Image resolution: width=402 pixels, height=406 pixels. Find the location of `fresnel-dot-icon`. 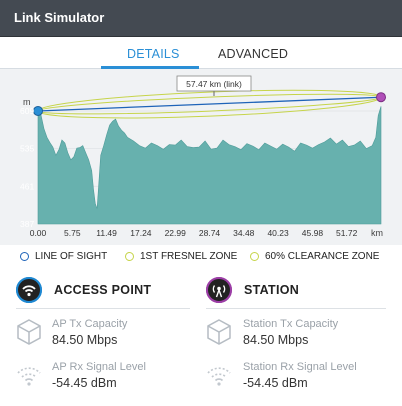

fresnel-dot-icon is located at coordinates (129, 256).